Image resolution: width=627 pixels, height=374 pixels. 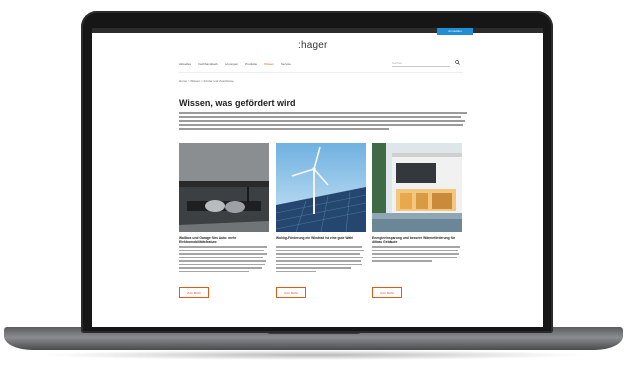 I want to click on card-image-carport, so click(x=224, y=187).